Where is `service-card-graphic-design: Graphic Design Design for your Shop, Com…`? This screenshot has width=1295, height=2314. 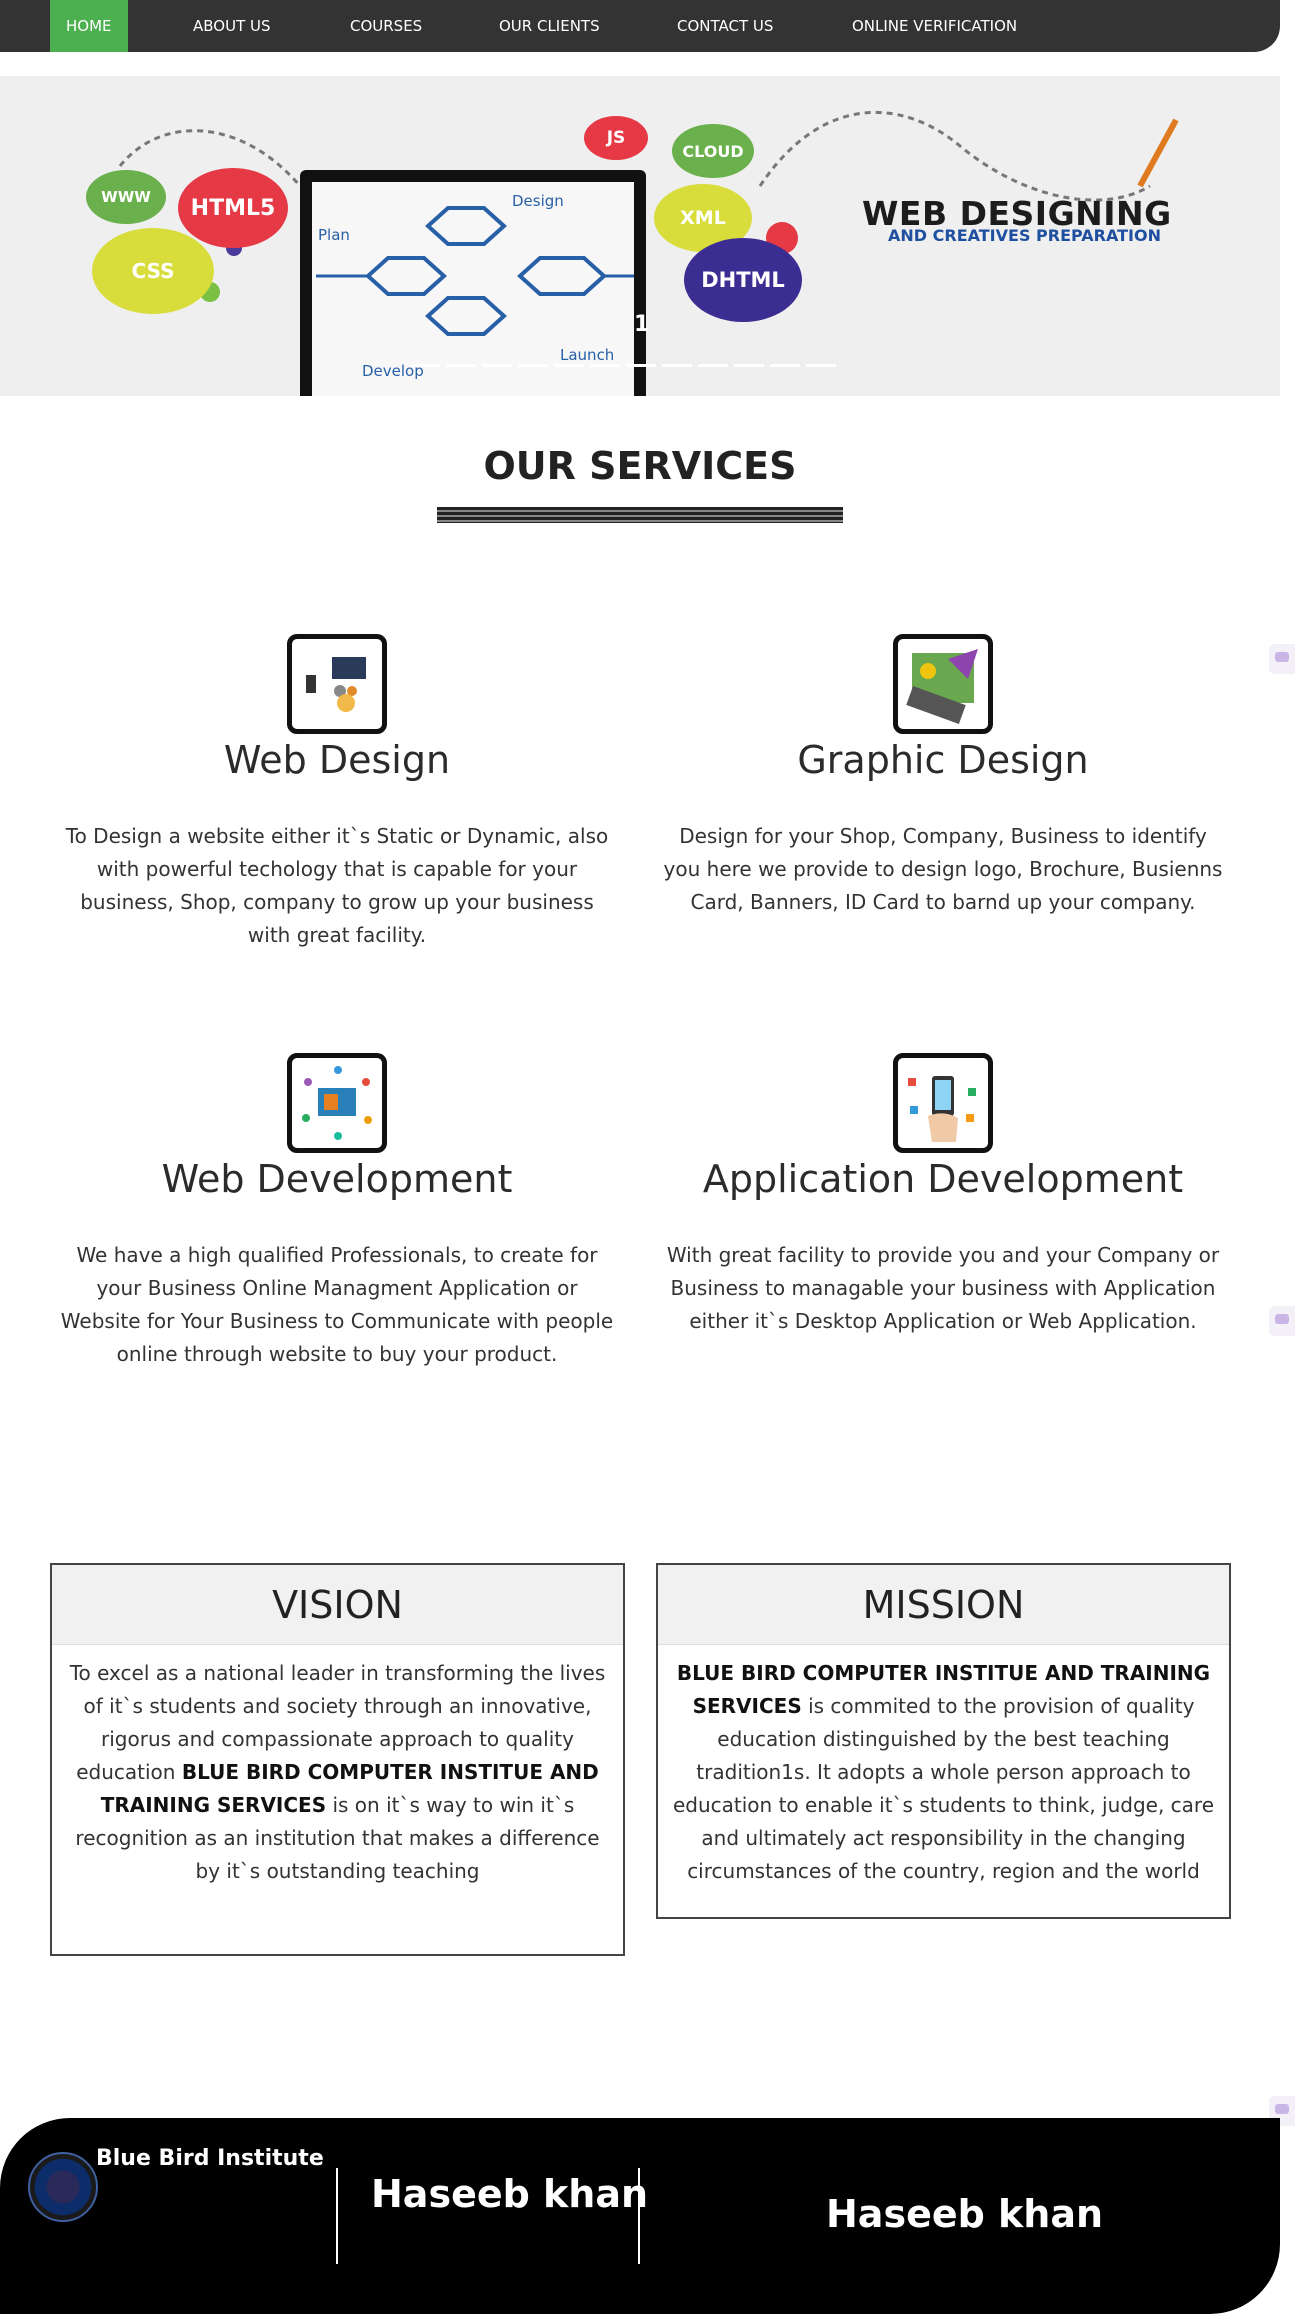
service-card-graphic-design: Graphic Design Design for your Shop, Com… is located at coordinates (943, 776).